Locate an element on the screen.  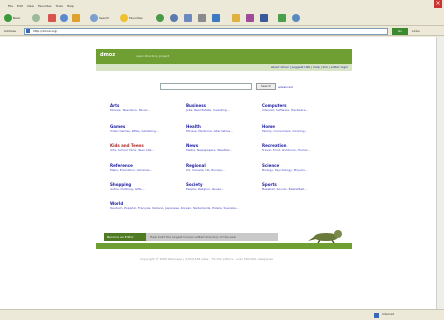
back-arrow-icon is located at coordinates (8, 18).